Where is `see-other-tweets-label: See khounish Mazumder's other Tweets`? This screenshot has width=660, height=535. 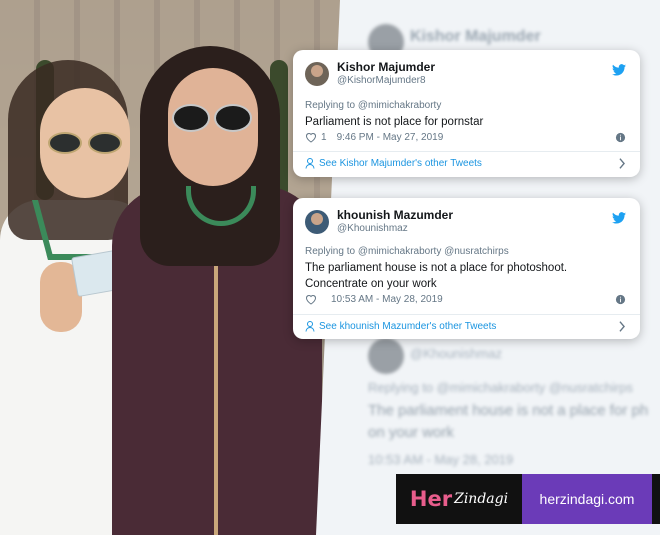
see-other-tweets-label: See khounish Mazumder's other Tweets is located at coordinates (407, 326).